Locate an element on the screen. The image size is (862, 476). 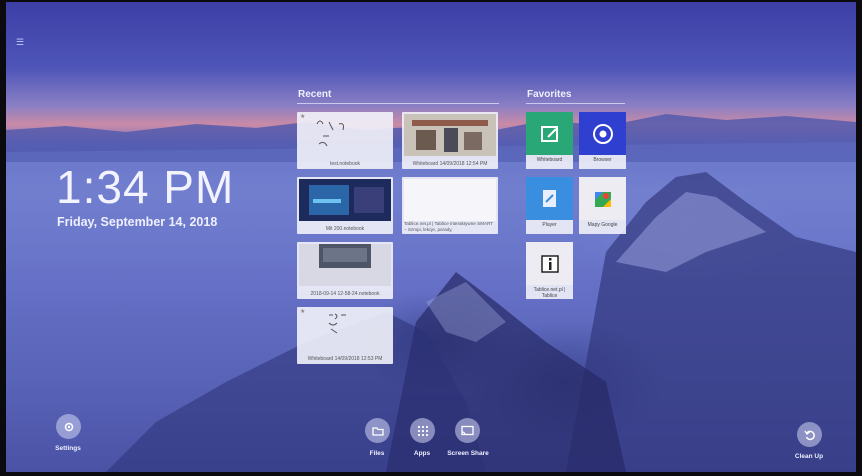
favorite-browser: Browser is located at coordinates (602, 140).